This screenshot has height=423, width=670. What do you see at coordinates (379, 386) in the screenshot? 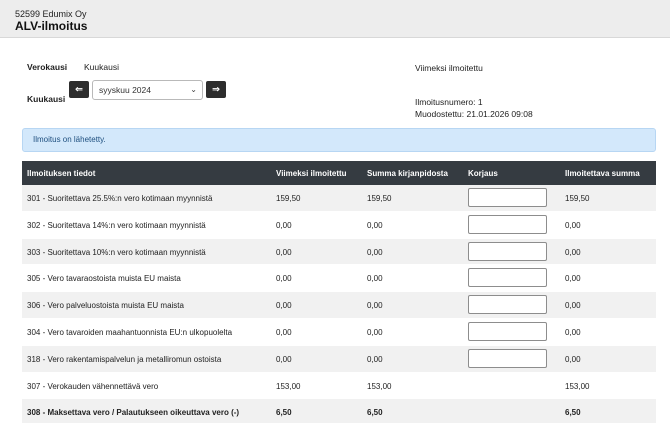
I see `books-value: 153,00` at bounding box center [379, 386].